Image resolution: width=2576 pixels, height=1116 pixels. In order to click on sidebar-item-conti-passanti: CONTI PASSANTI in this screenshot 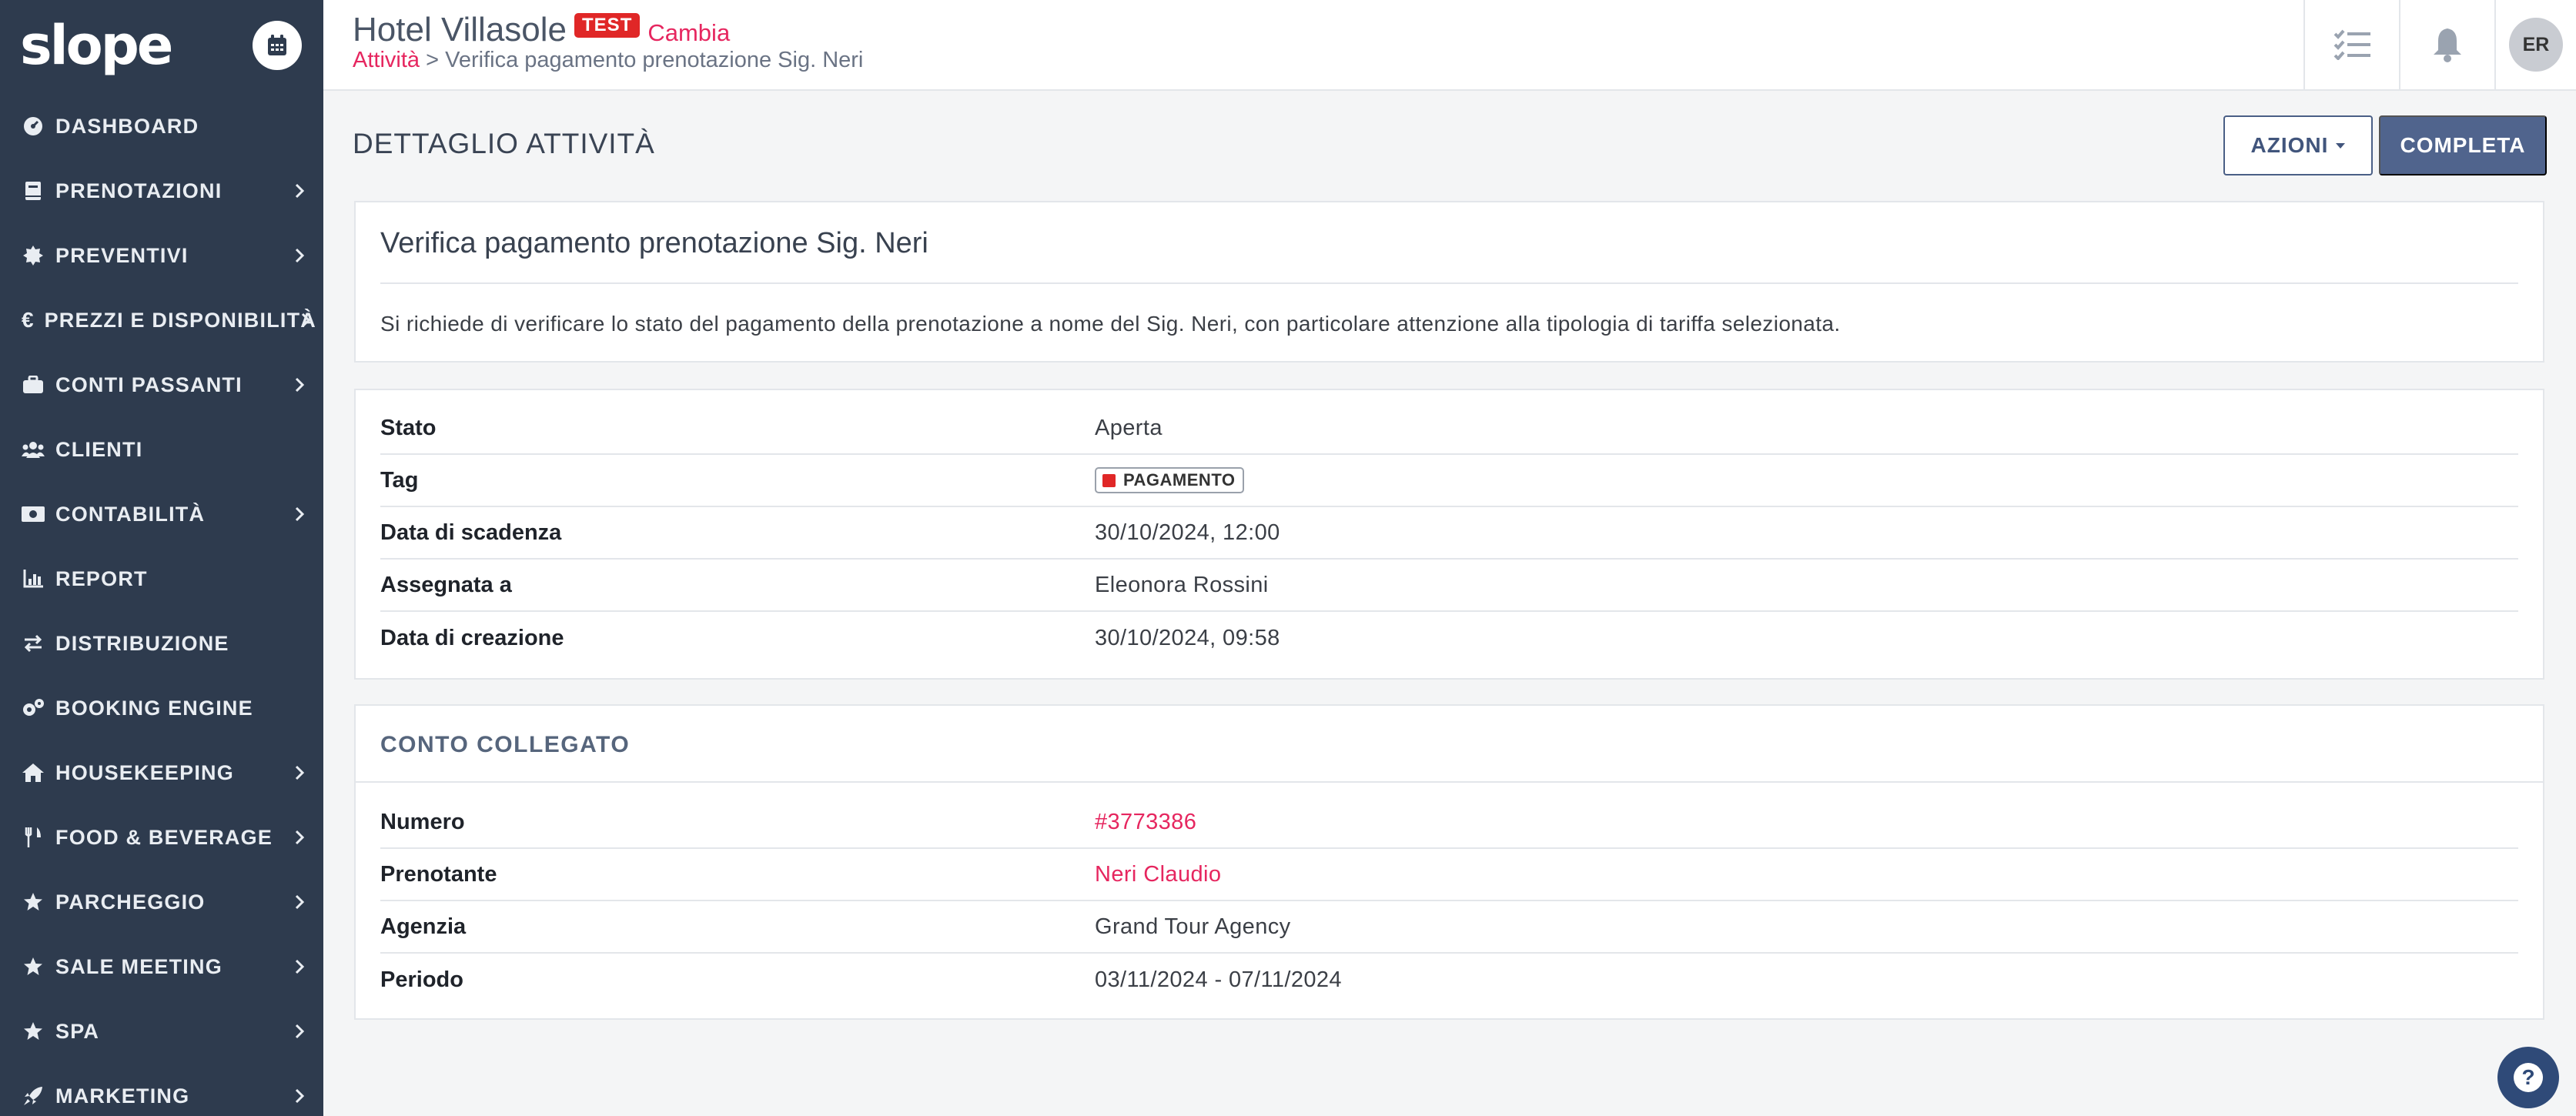, I will do `click(162, 385)`.